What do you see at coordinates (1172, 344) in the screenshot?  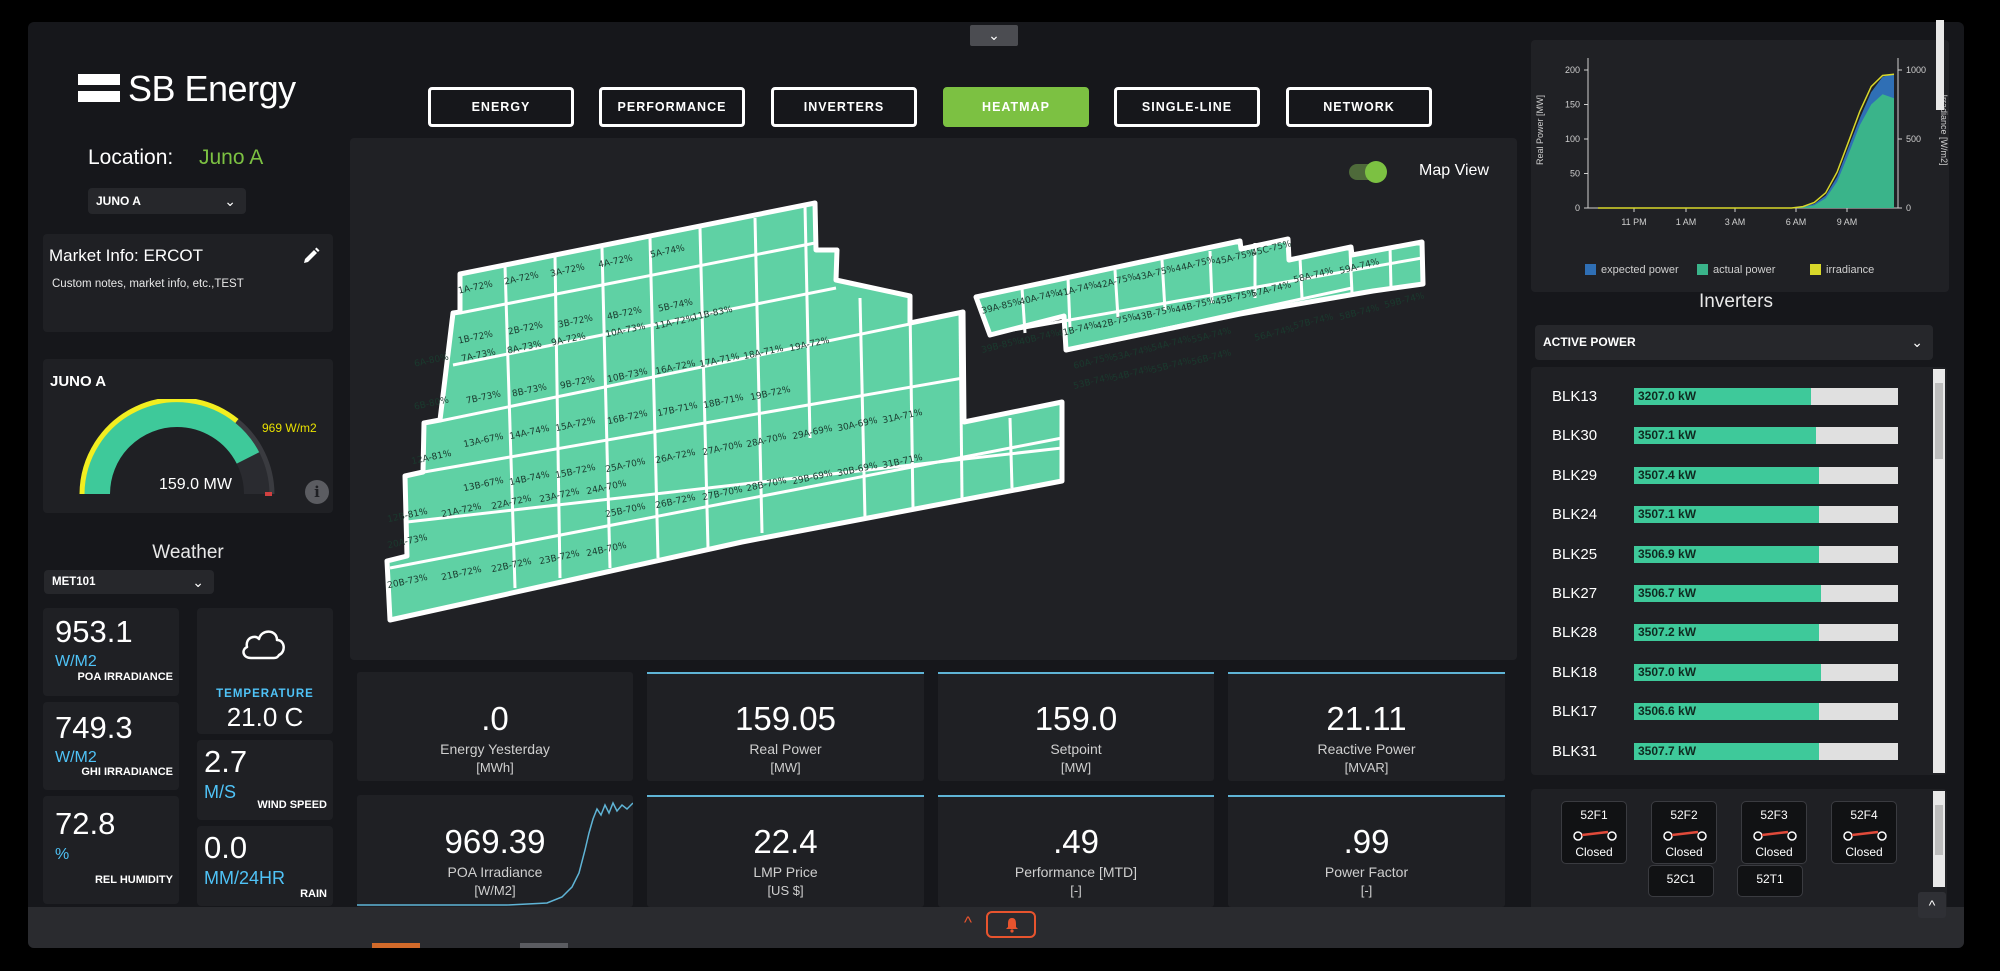 I see `heatmap-block-label: 54A-74%` at bounding box center [1172, 344].